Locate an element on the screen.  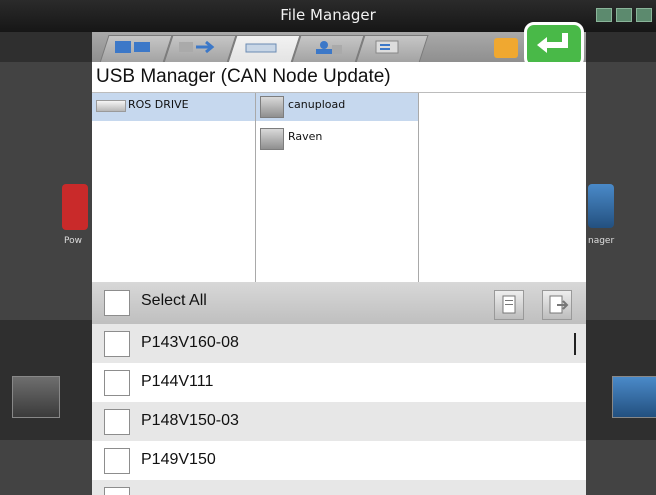
folder-label: Raven is located at coordinates (305, 136).